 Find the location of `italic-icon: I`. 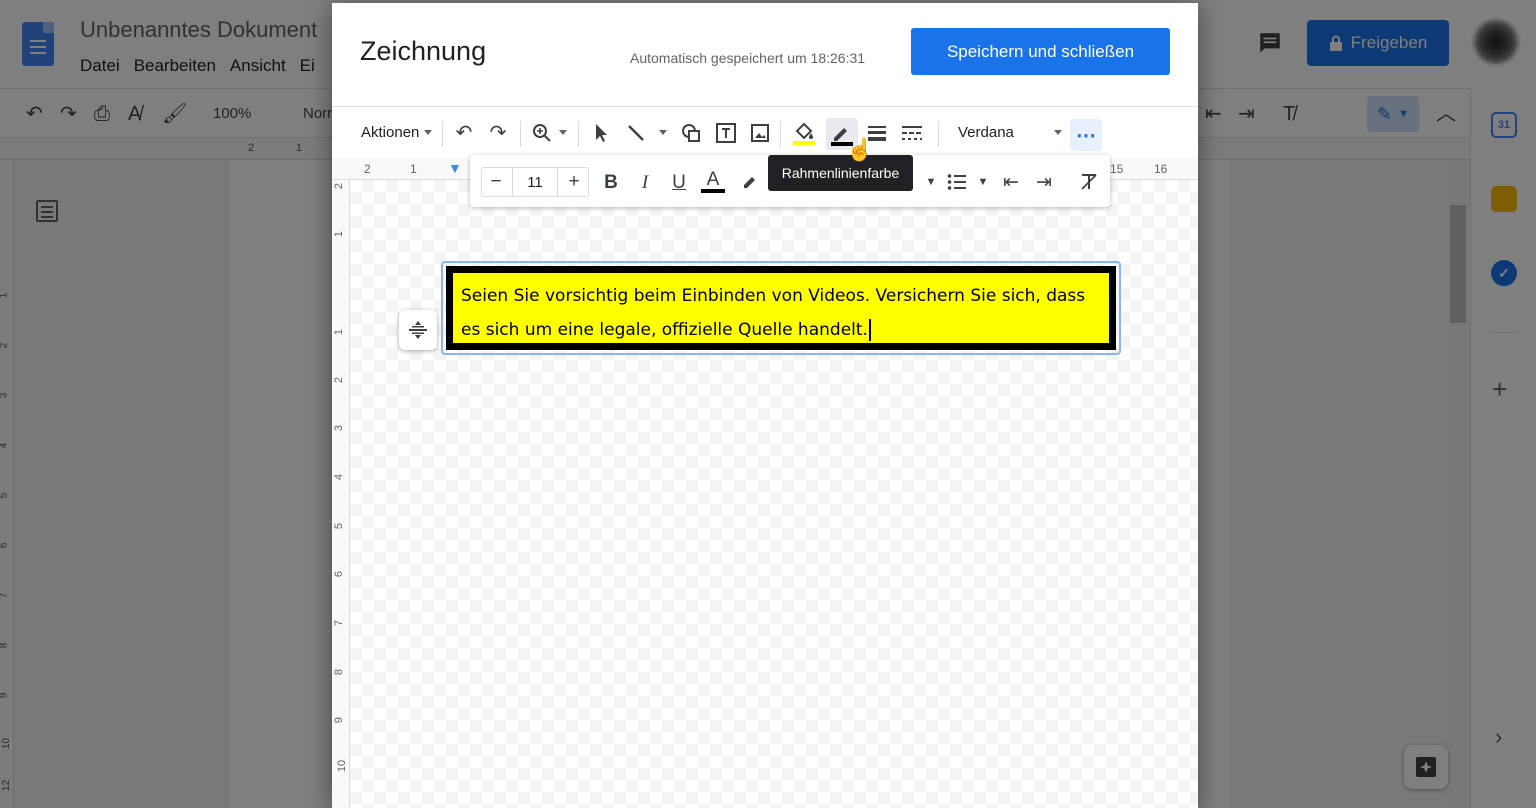

italic-icon: I is located at coordinates (645, 182).